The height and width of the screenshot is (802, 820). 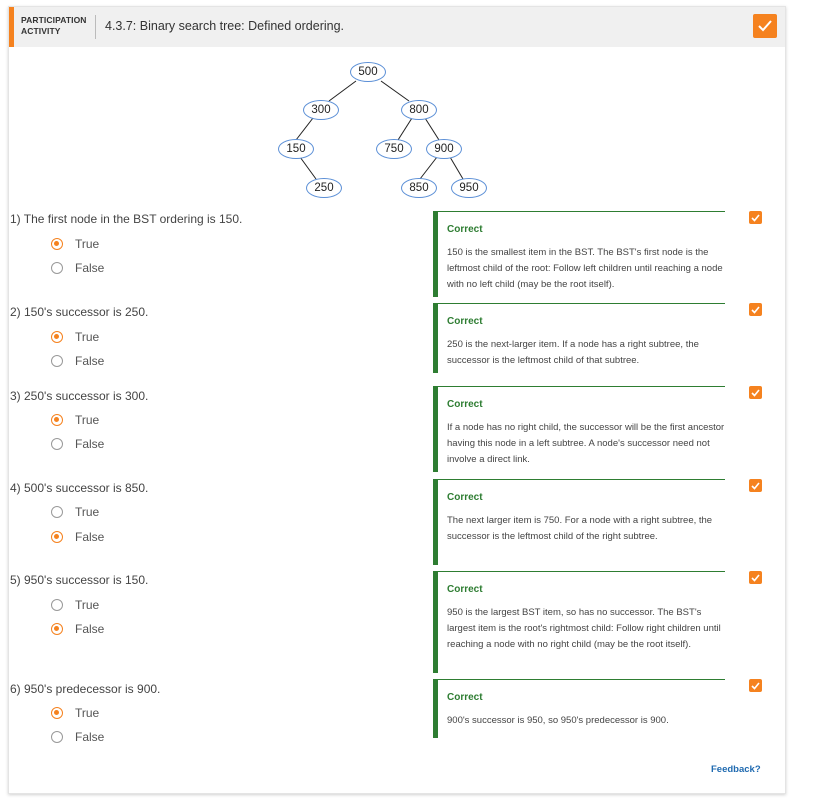 What do you see at coordinates (85, 689) in the screenshot?
I see `question-label: 6) 950's predecessor is 900.` at bounding box center [85, 689].